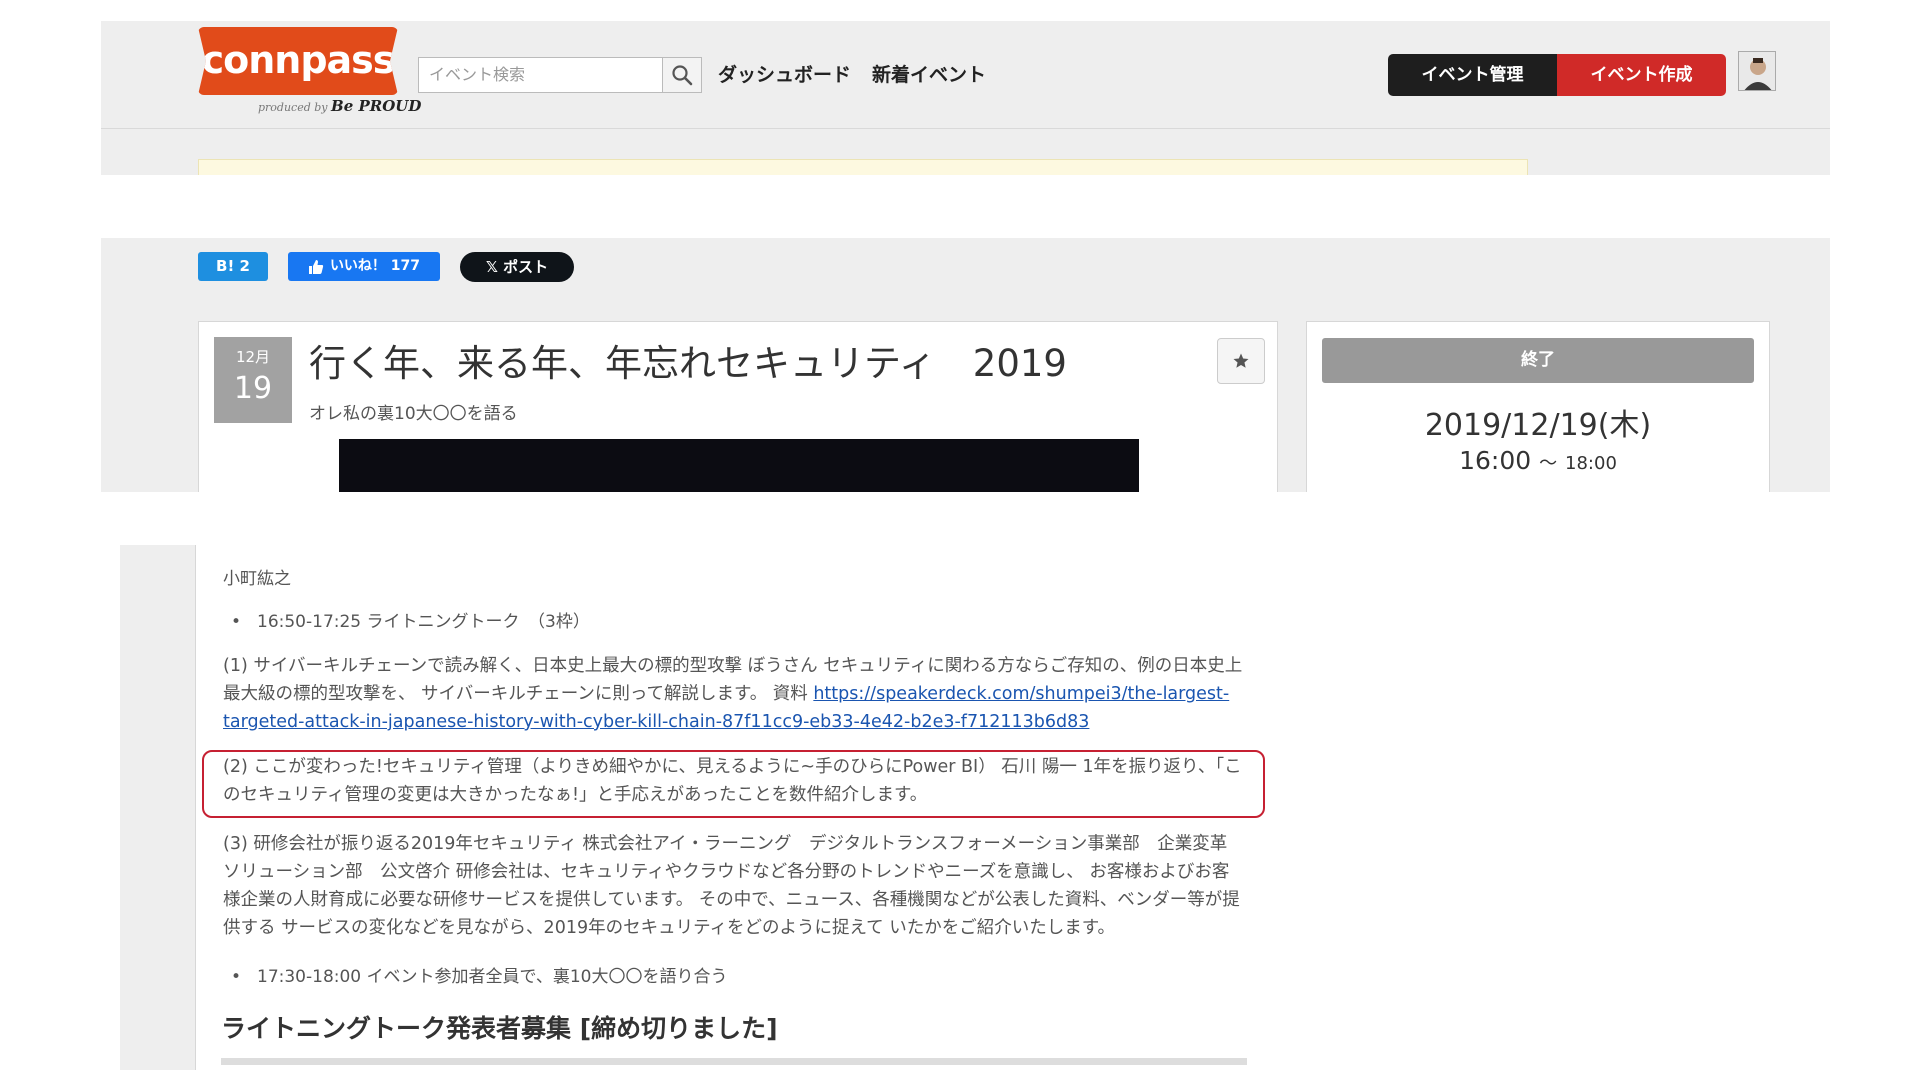 The image size is (1920, 1080). Describe the element at coordinates (1538, 425) in the screenshot. I see `event-date-text: 2019/12/19(木)` at that location.